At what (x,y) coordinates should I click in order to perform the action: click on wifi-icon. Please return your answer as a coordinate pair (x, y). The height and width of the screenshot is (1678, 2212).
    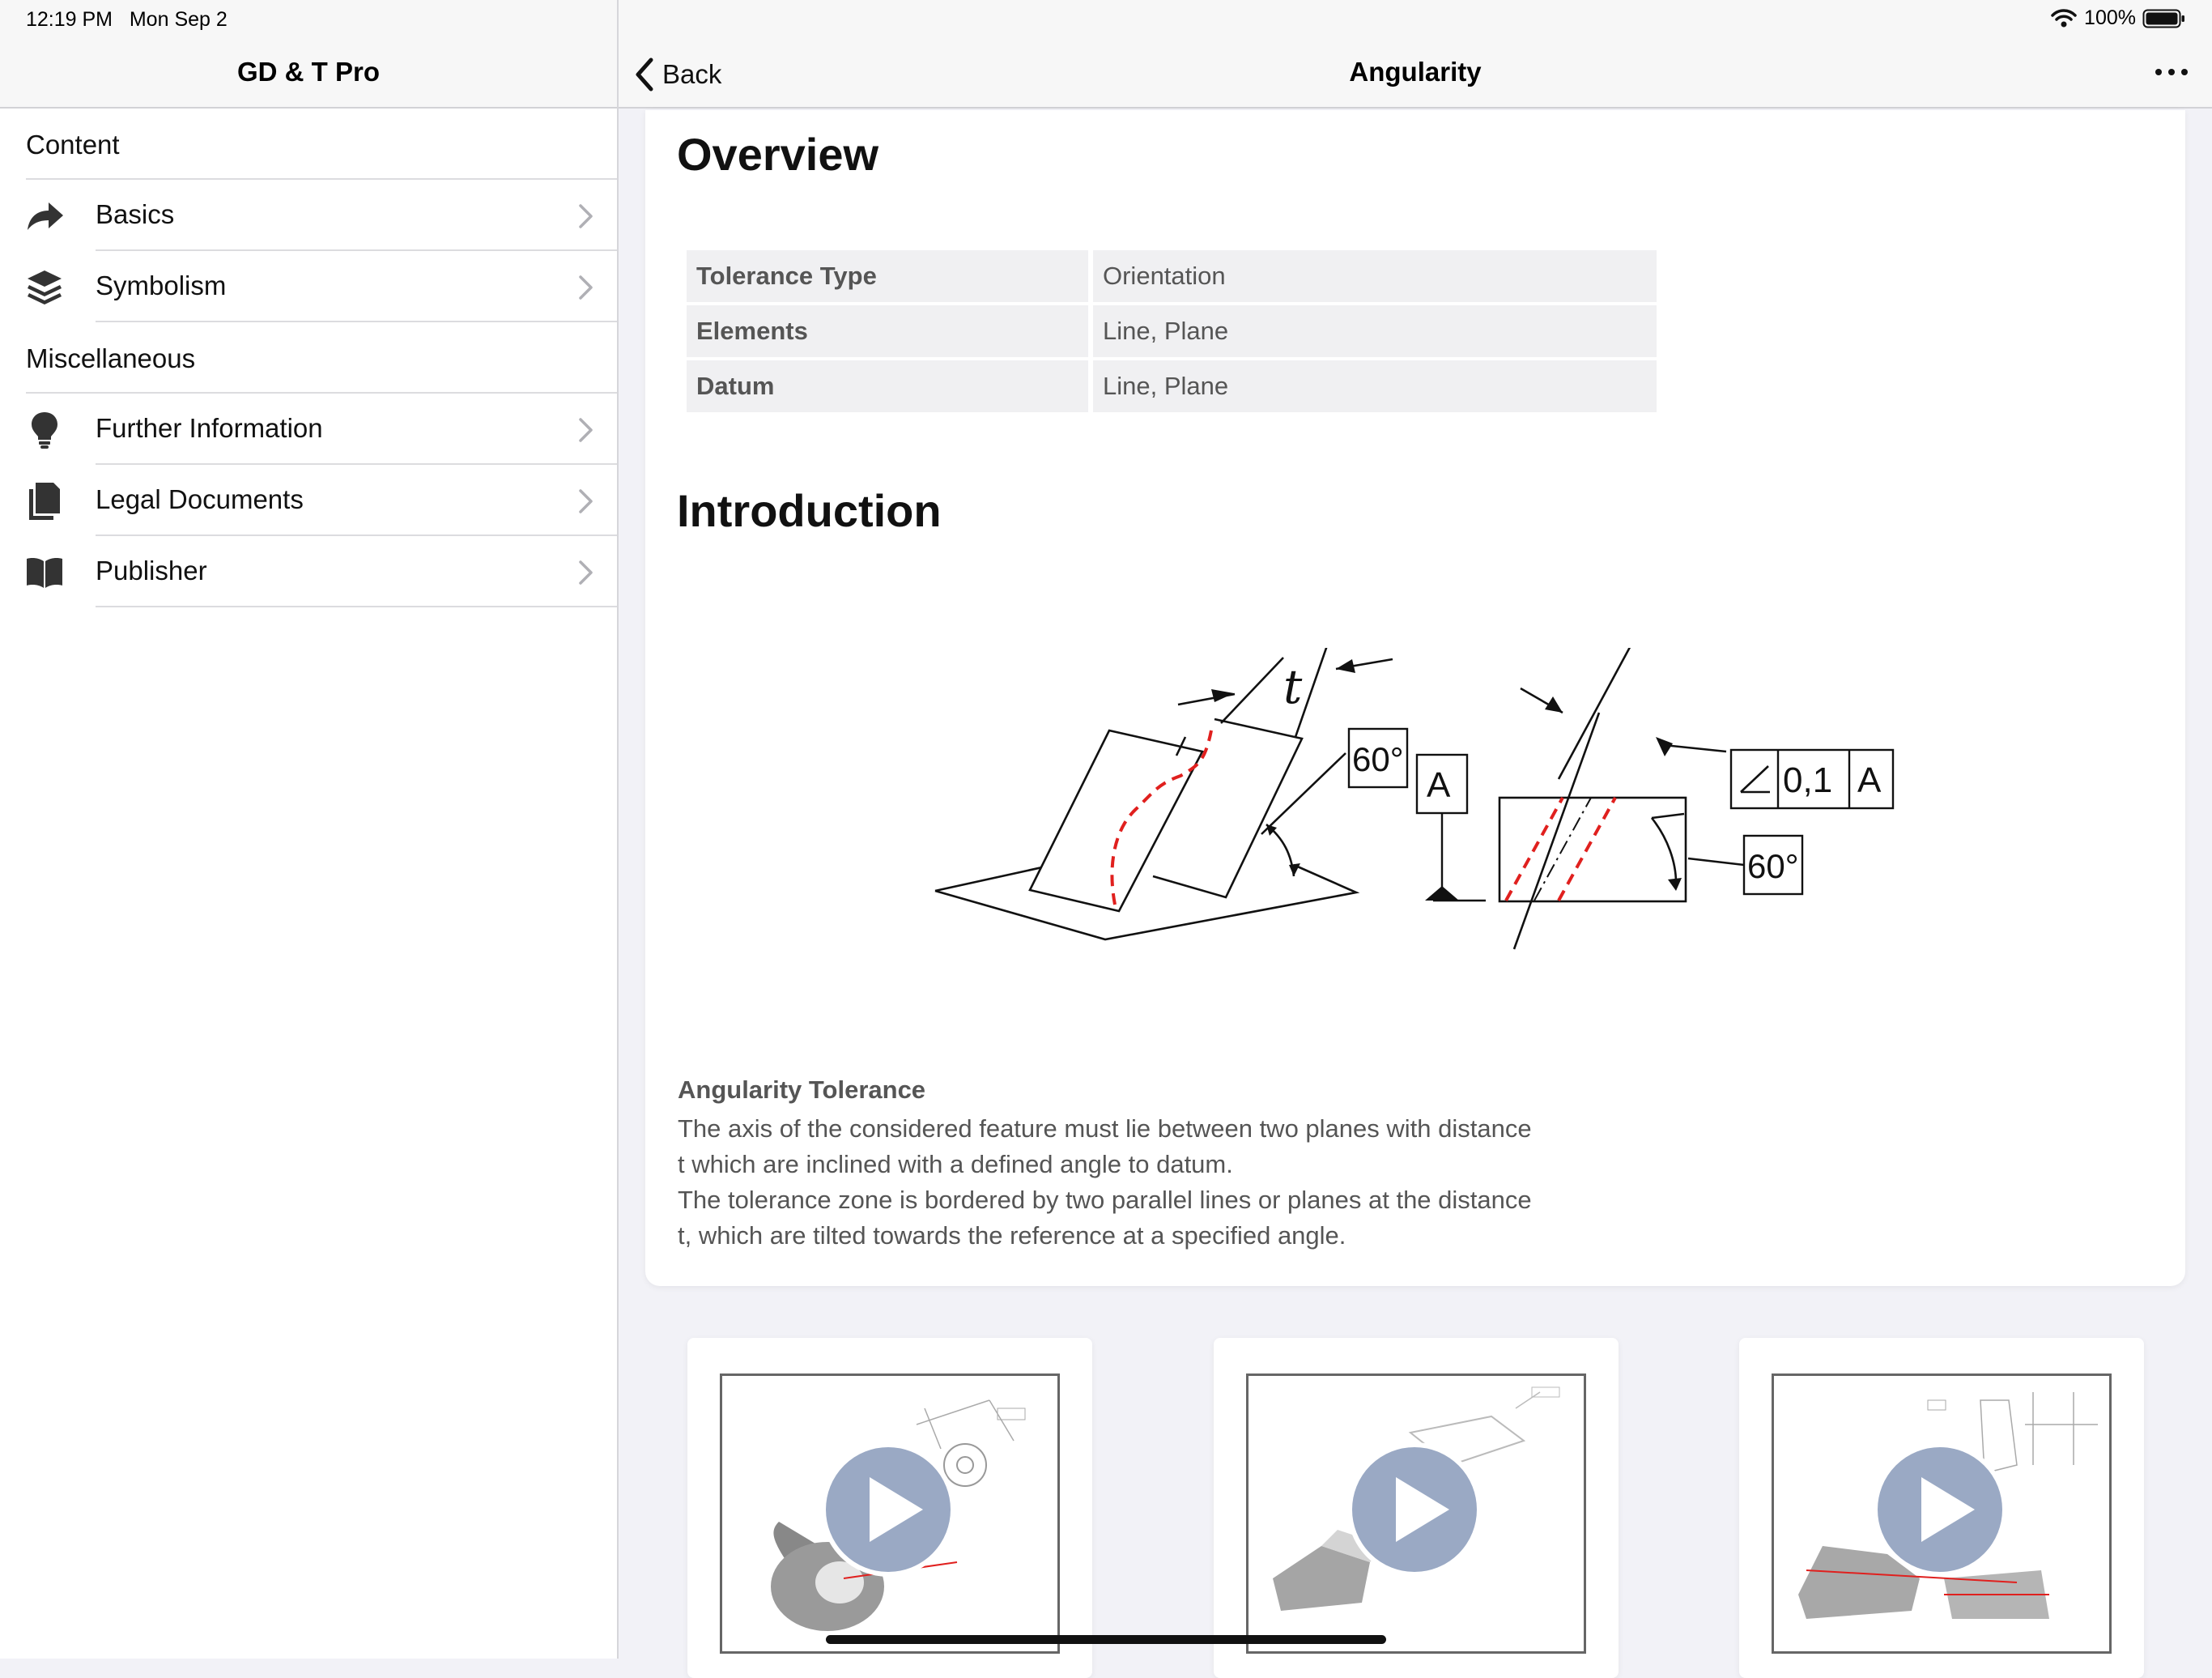
    Looking at the image, I should click on (2064, 17).